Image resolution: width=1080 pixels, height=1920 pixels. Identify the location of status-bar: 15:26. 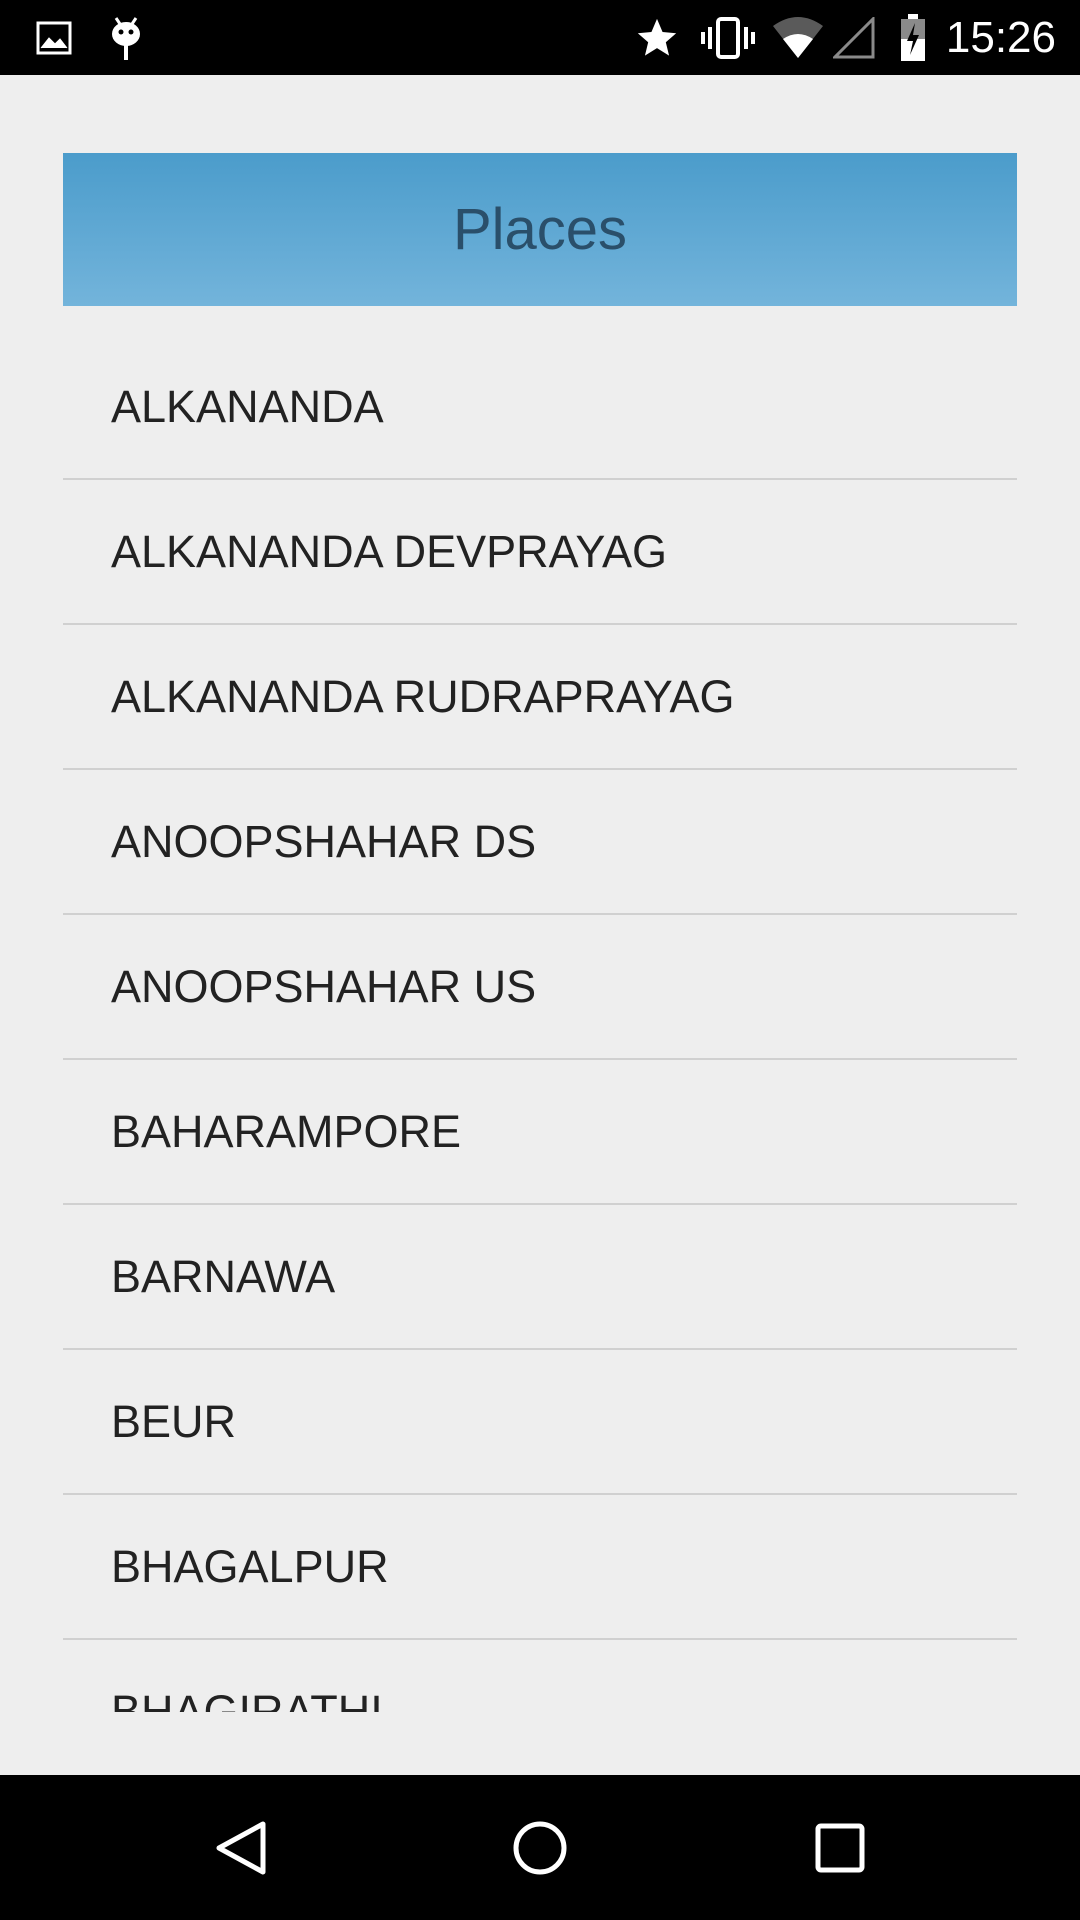
(540, 37).